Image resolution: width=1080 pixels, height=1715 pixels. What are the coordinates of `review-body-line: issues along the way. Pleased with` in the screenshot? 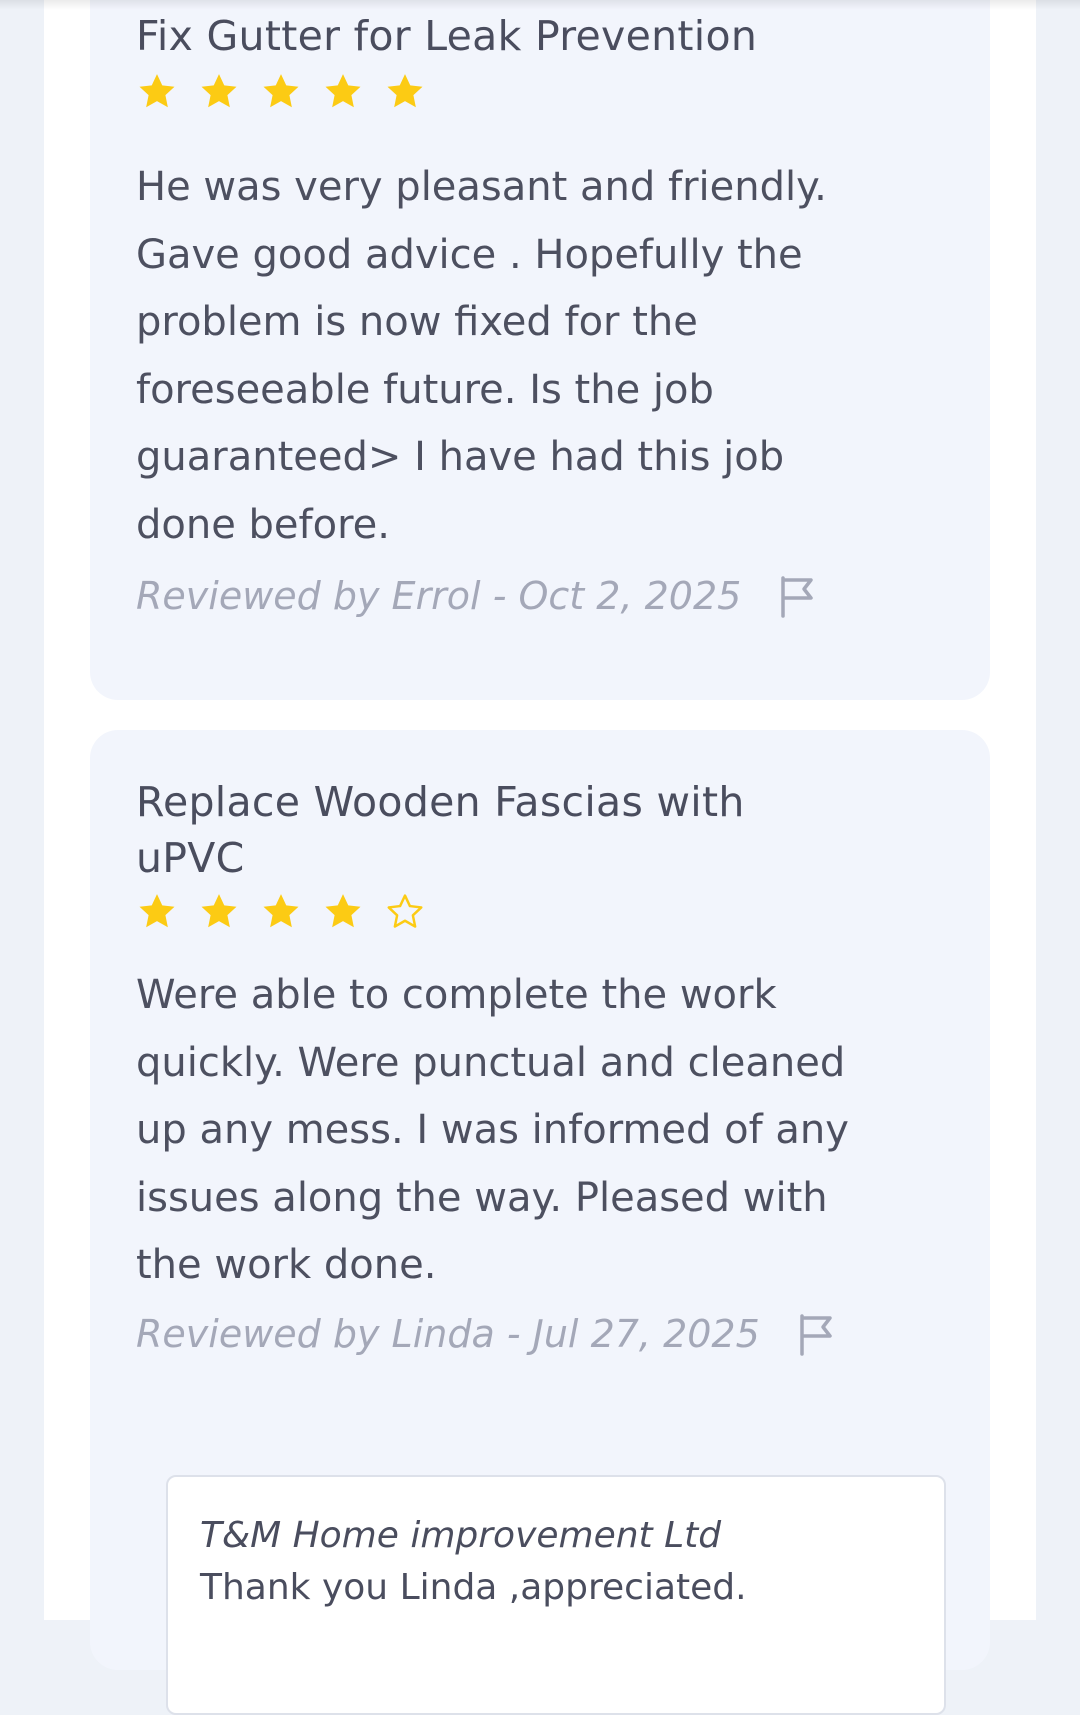 It's located at (482, 1197).